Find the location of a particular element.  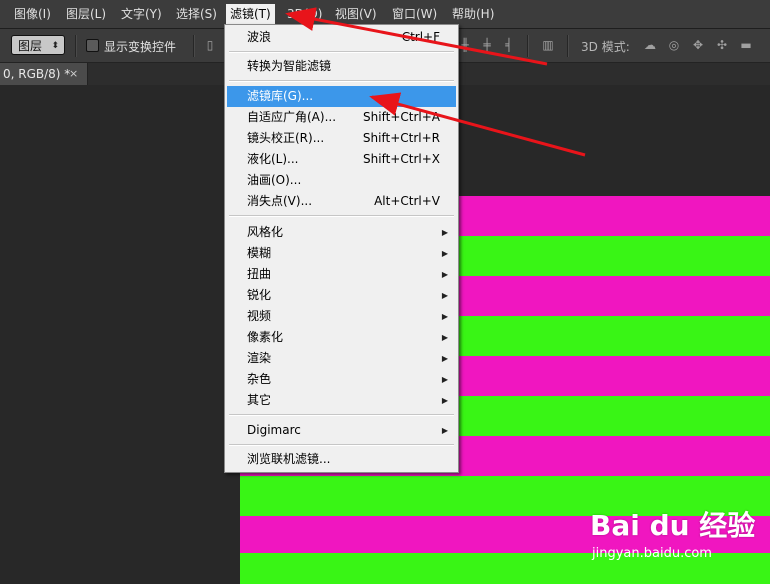

baidu-jingyan-watermark: Bai du 经验 jingyan.baidu.com is located at coordinates (679, 542).